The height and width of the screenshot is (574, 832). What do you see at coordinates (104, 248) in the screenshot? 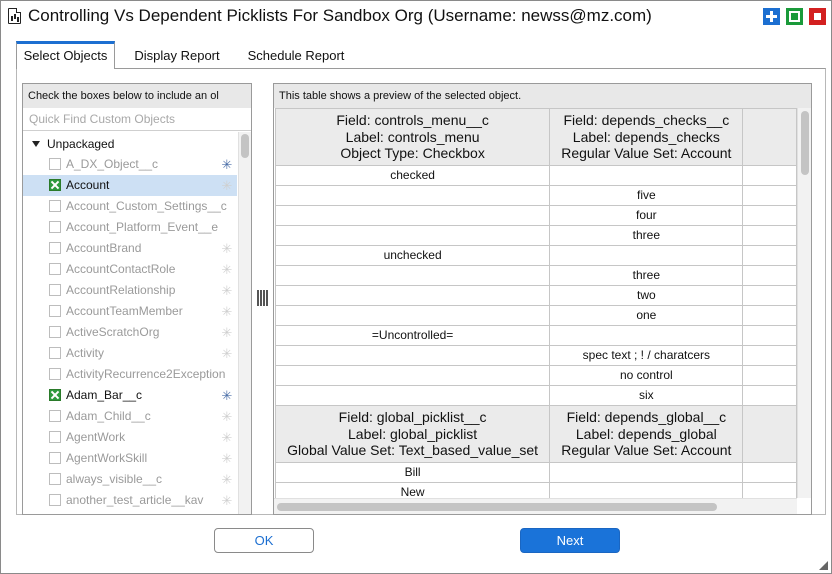
I see `list-item-label: AccountBrand` at bounding box center [104, 248].